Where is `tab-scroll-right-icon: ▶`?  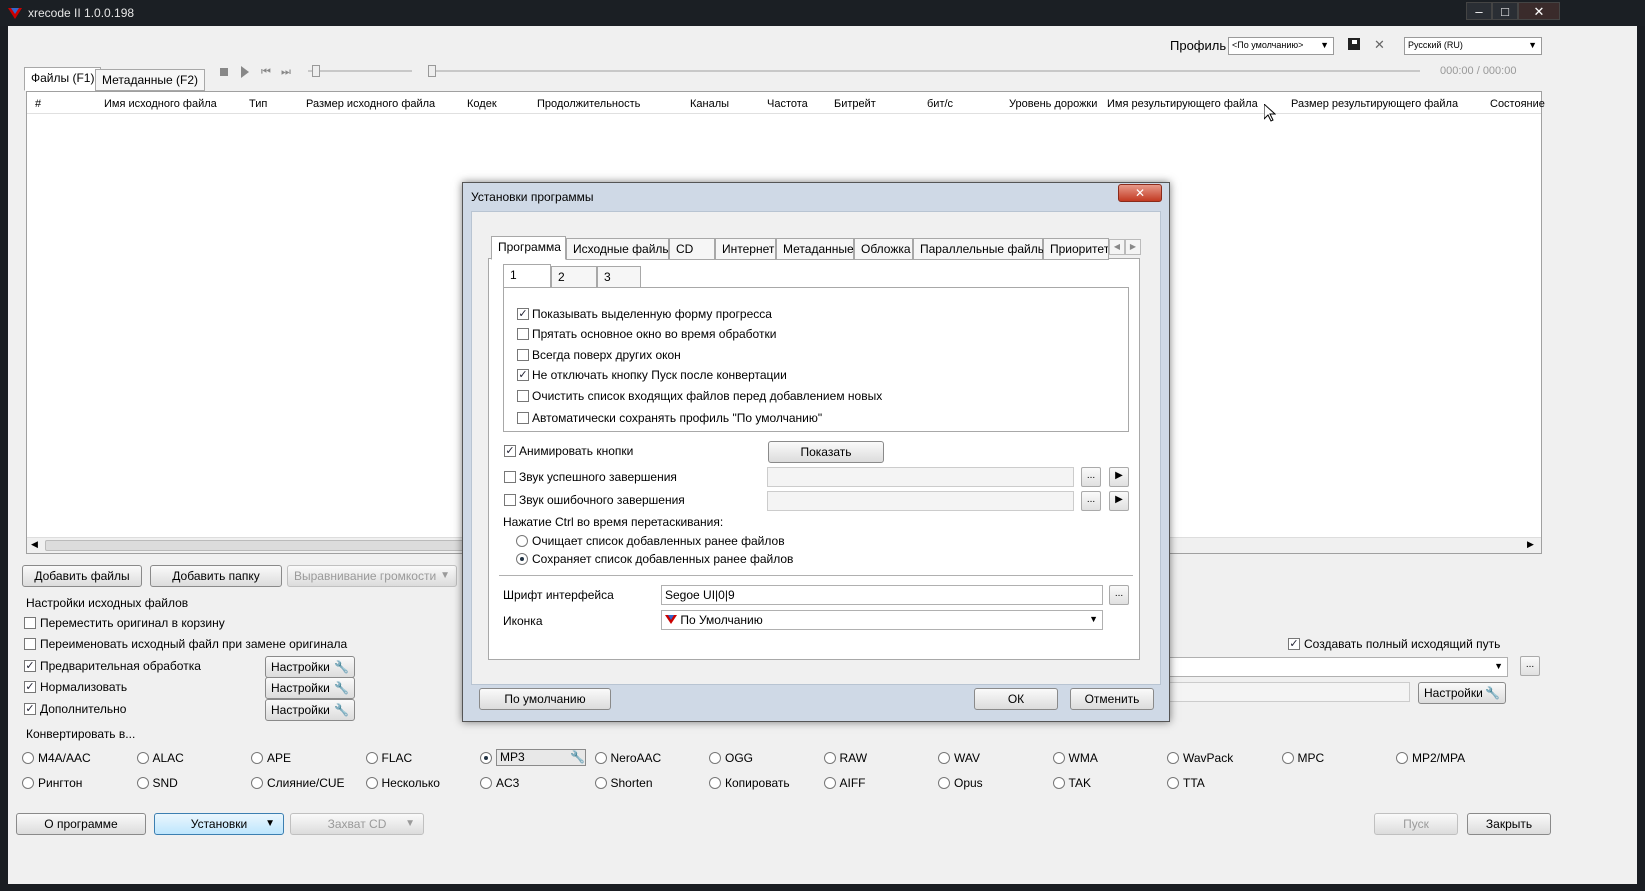 tab-scroll-right-icon: ▶ is located at coordinates (1133, 247).